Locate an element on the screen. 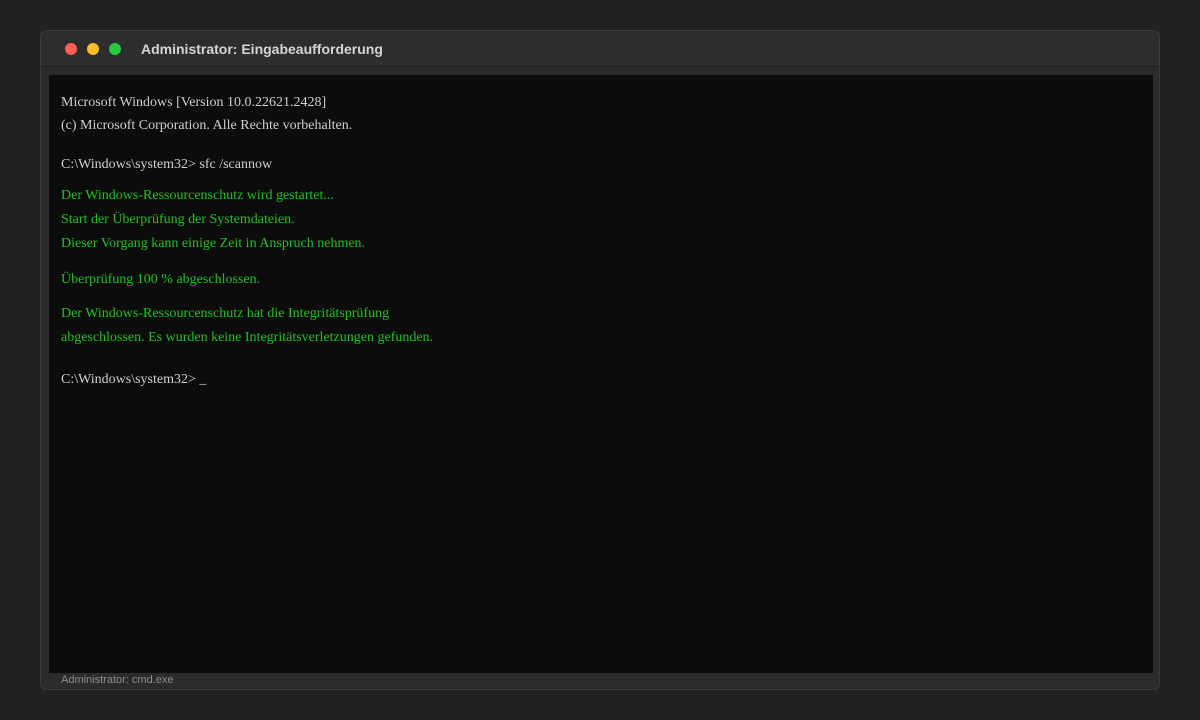 Image resolution: width=1200 pixels, height=720 pixels. close-button is located at coordinates (71, 49).